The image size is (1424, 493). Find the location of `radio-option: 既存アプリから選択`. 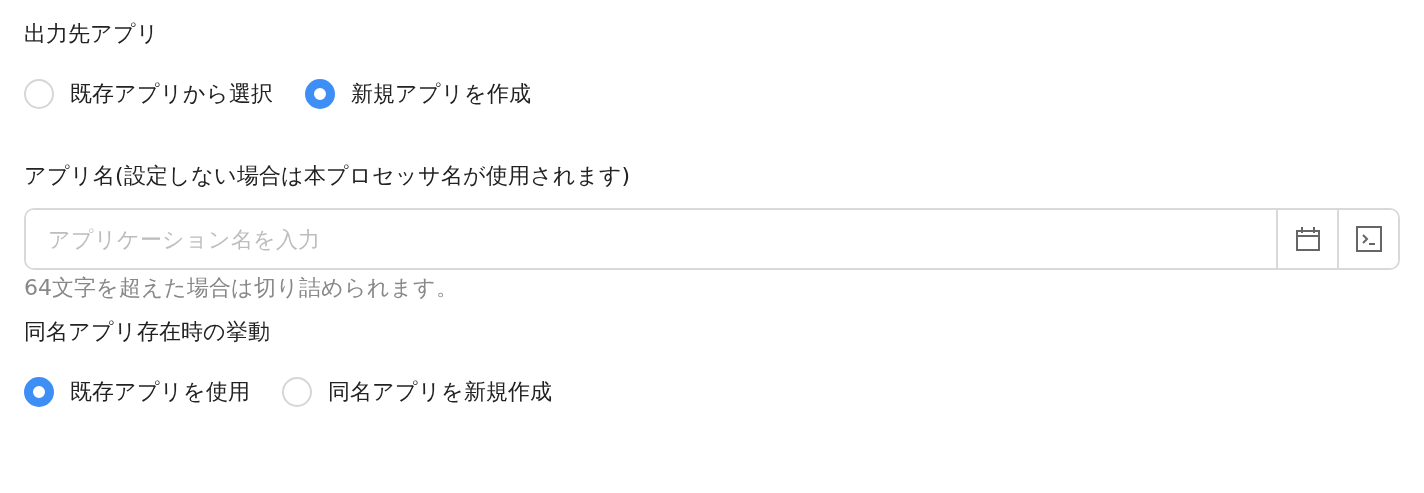

radio-option: 既存アプリから選択 is located at coordinates (148, 94).